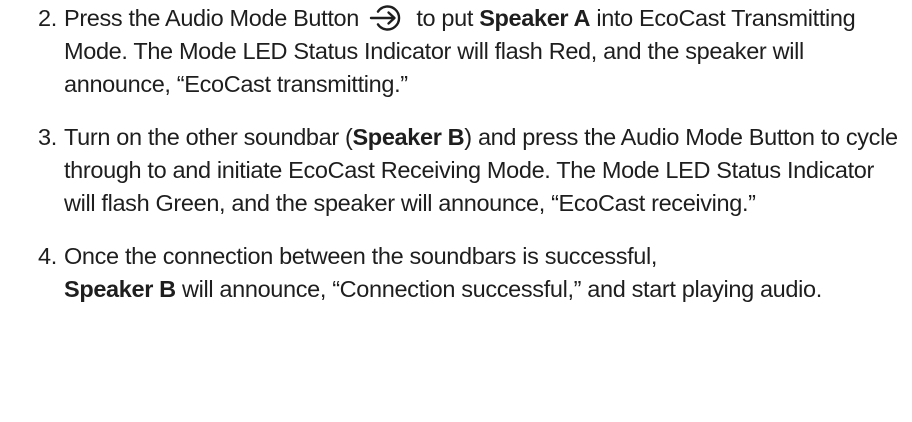  What do you see at coordinates (535, 18) in the screenshot?
I see `speaker-a-label: Speaker A` at bounding box center [535, 18].